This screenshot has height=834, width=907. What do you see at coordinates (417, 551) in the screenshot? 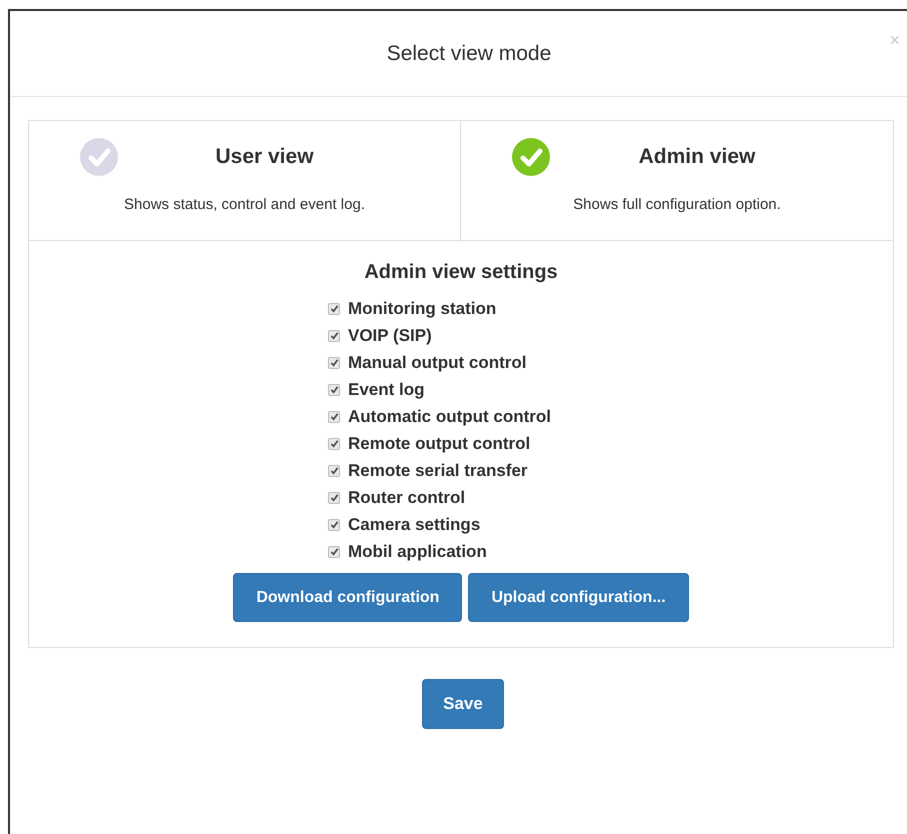
I see `option-label: Mobil application` at bounding box center [417, 551].